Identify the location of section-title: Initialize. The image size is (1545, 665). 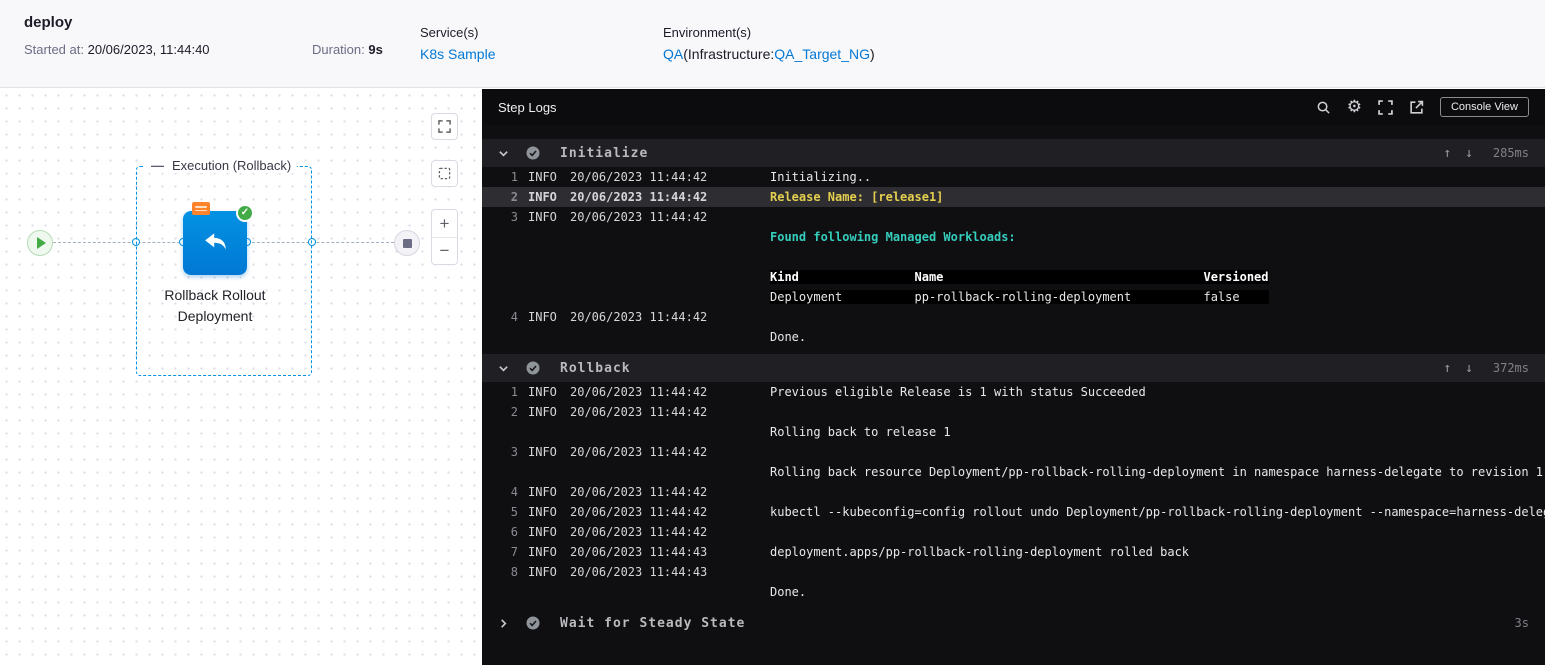
(604, 153).